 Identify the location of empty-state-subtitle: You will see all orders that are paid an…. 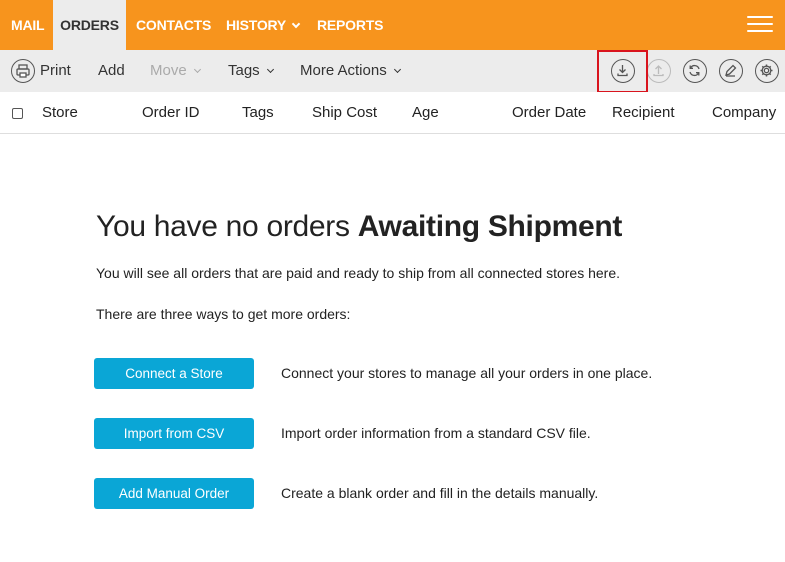
(358, 273).